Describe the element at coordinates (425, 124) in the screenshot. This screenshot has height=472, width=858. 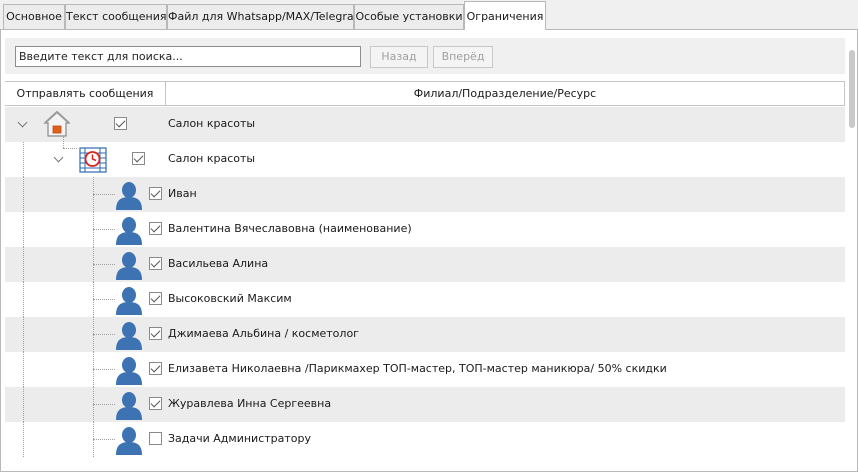
I see `tree-row-root: Салон красоты` at that location.